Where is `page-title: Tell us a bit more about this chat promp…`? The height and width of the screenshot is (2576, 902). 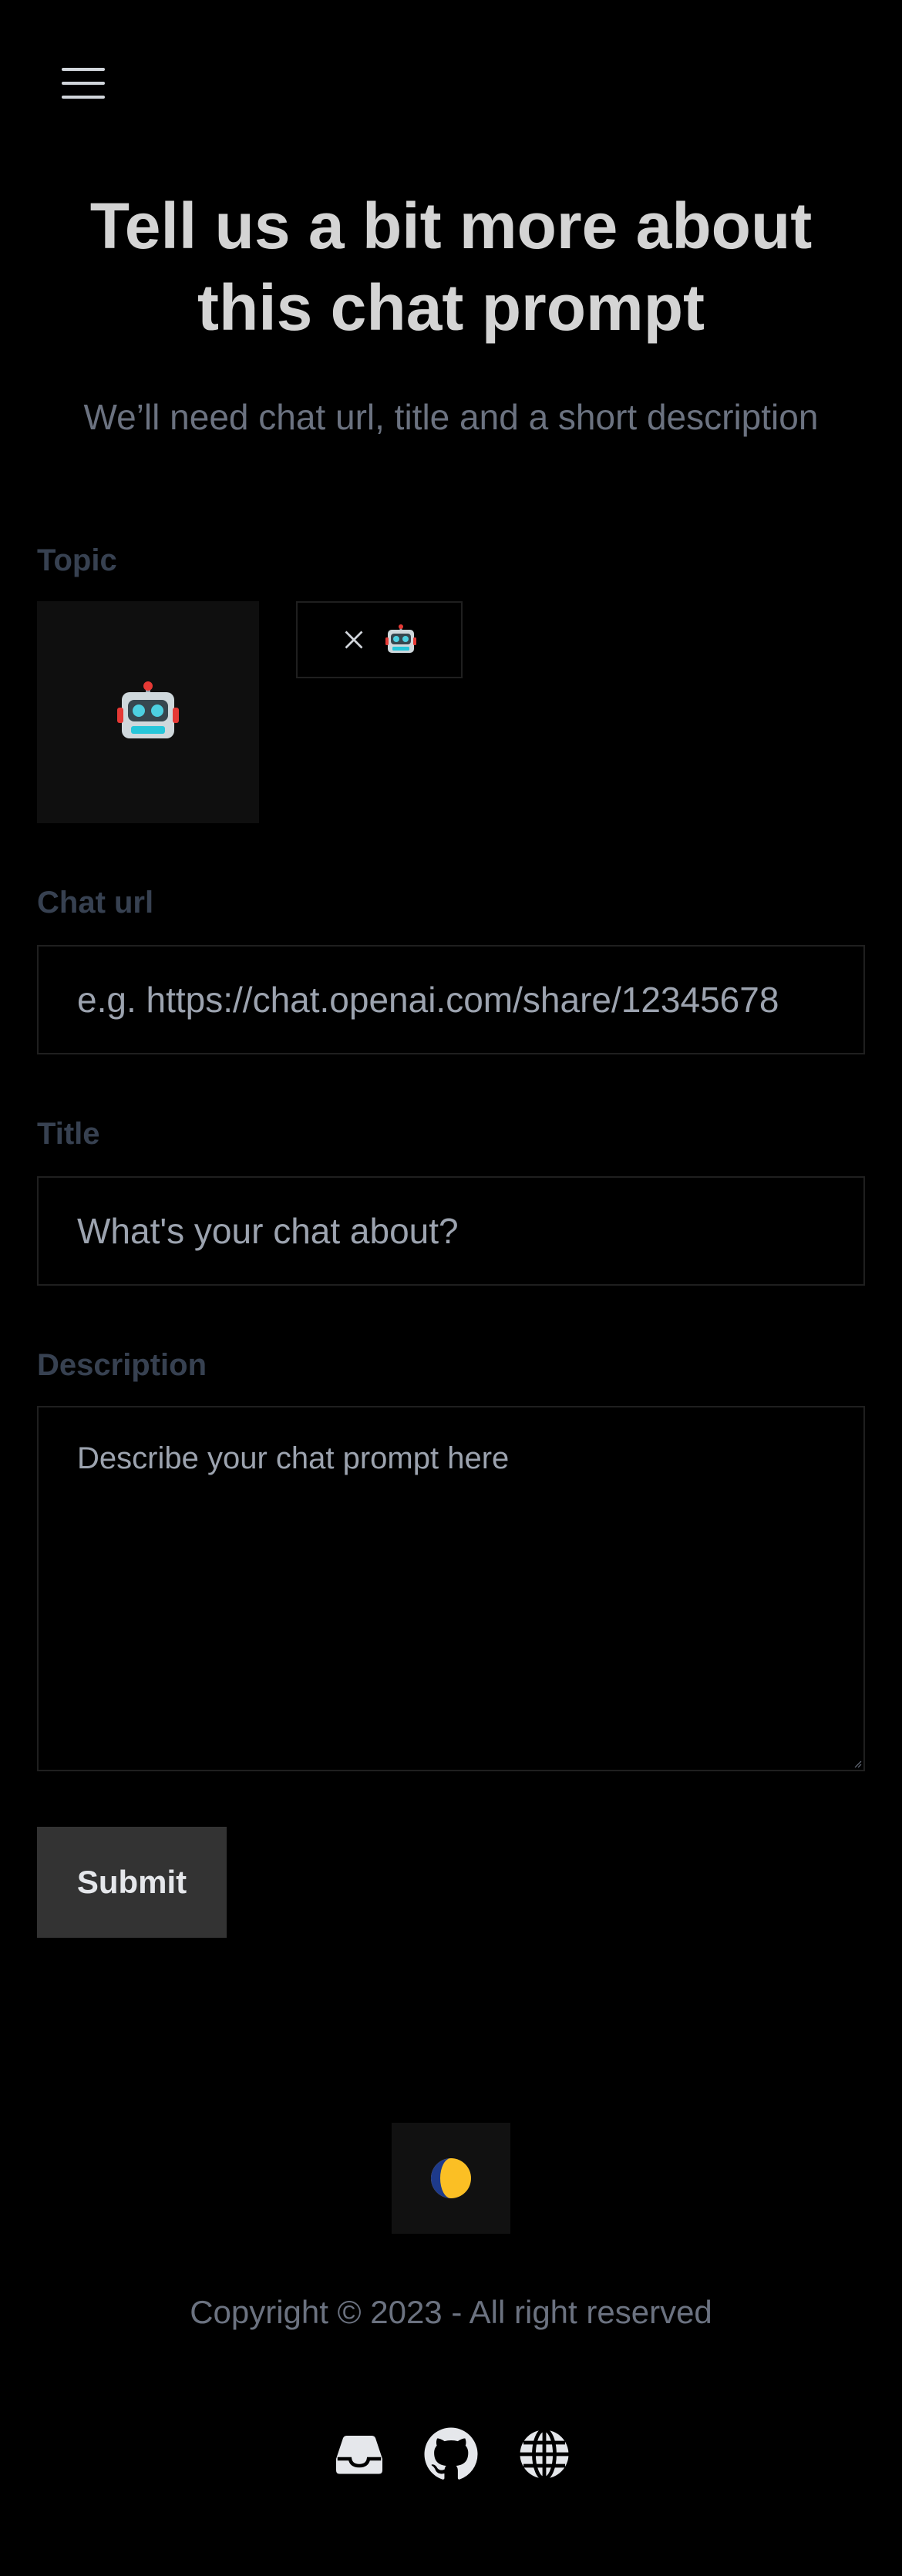 page-title: Tell us a bit more about this chat promp… is located at coordinates (451, 266).